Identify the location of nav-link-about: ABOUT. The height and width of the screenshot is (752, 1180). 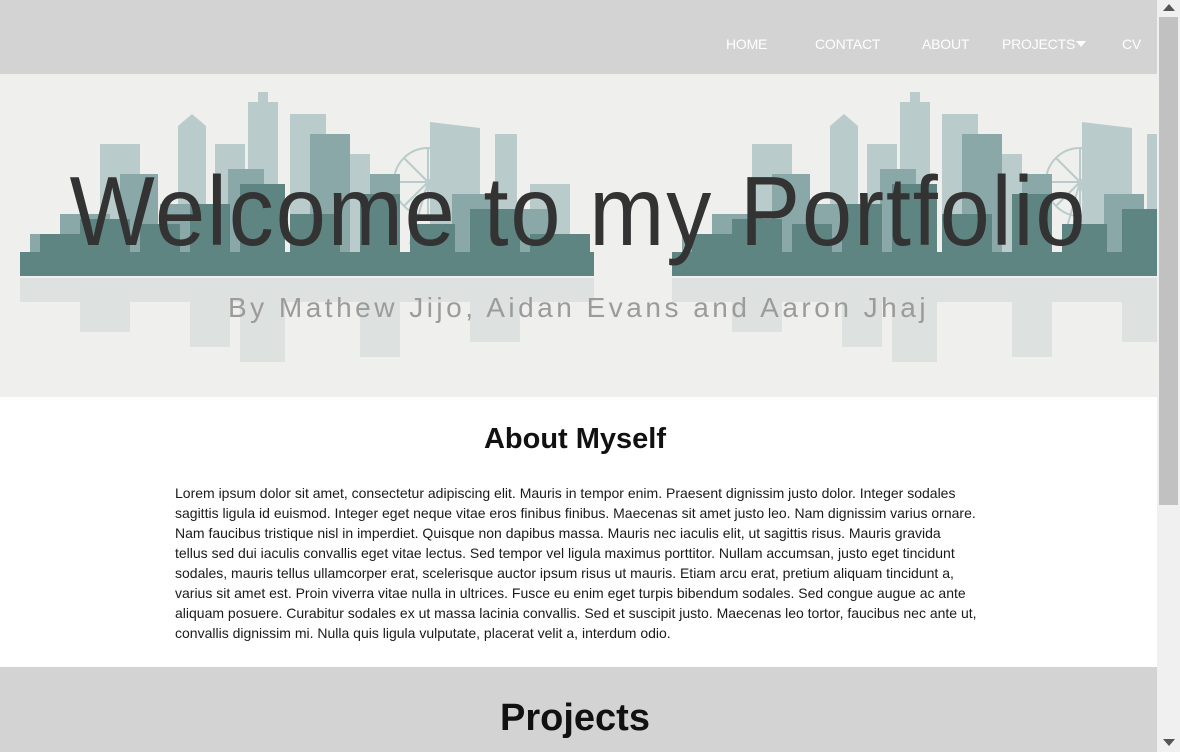
(945, 44).